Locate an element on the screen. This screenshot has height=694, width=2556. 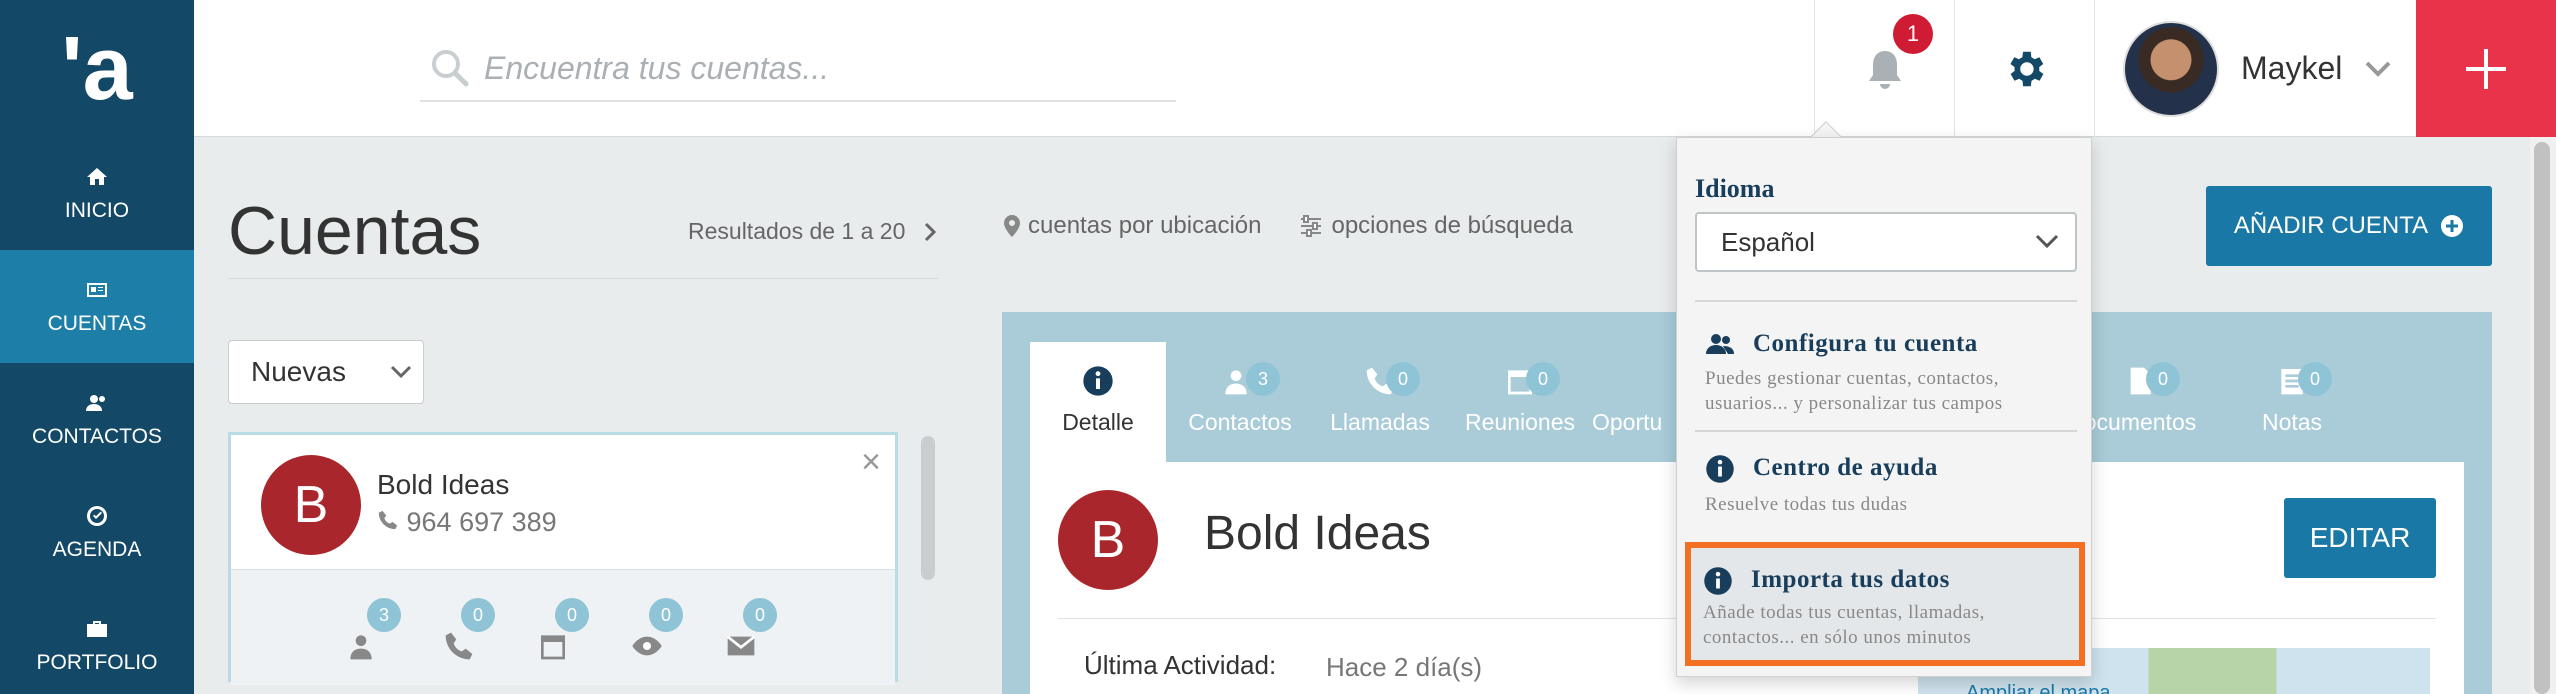
tab-contactos: Contactos 3 is located at coordinates (1240, 402).